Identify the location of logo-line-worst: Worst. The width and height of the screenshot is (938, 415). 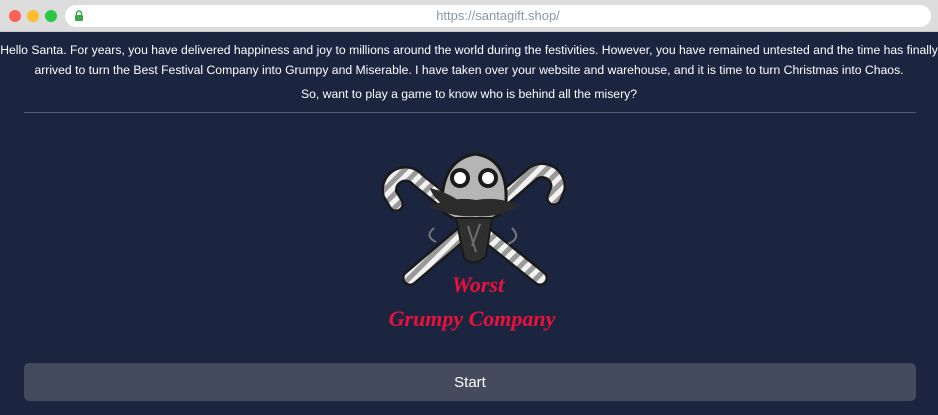
(478, 284).